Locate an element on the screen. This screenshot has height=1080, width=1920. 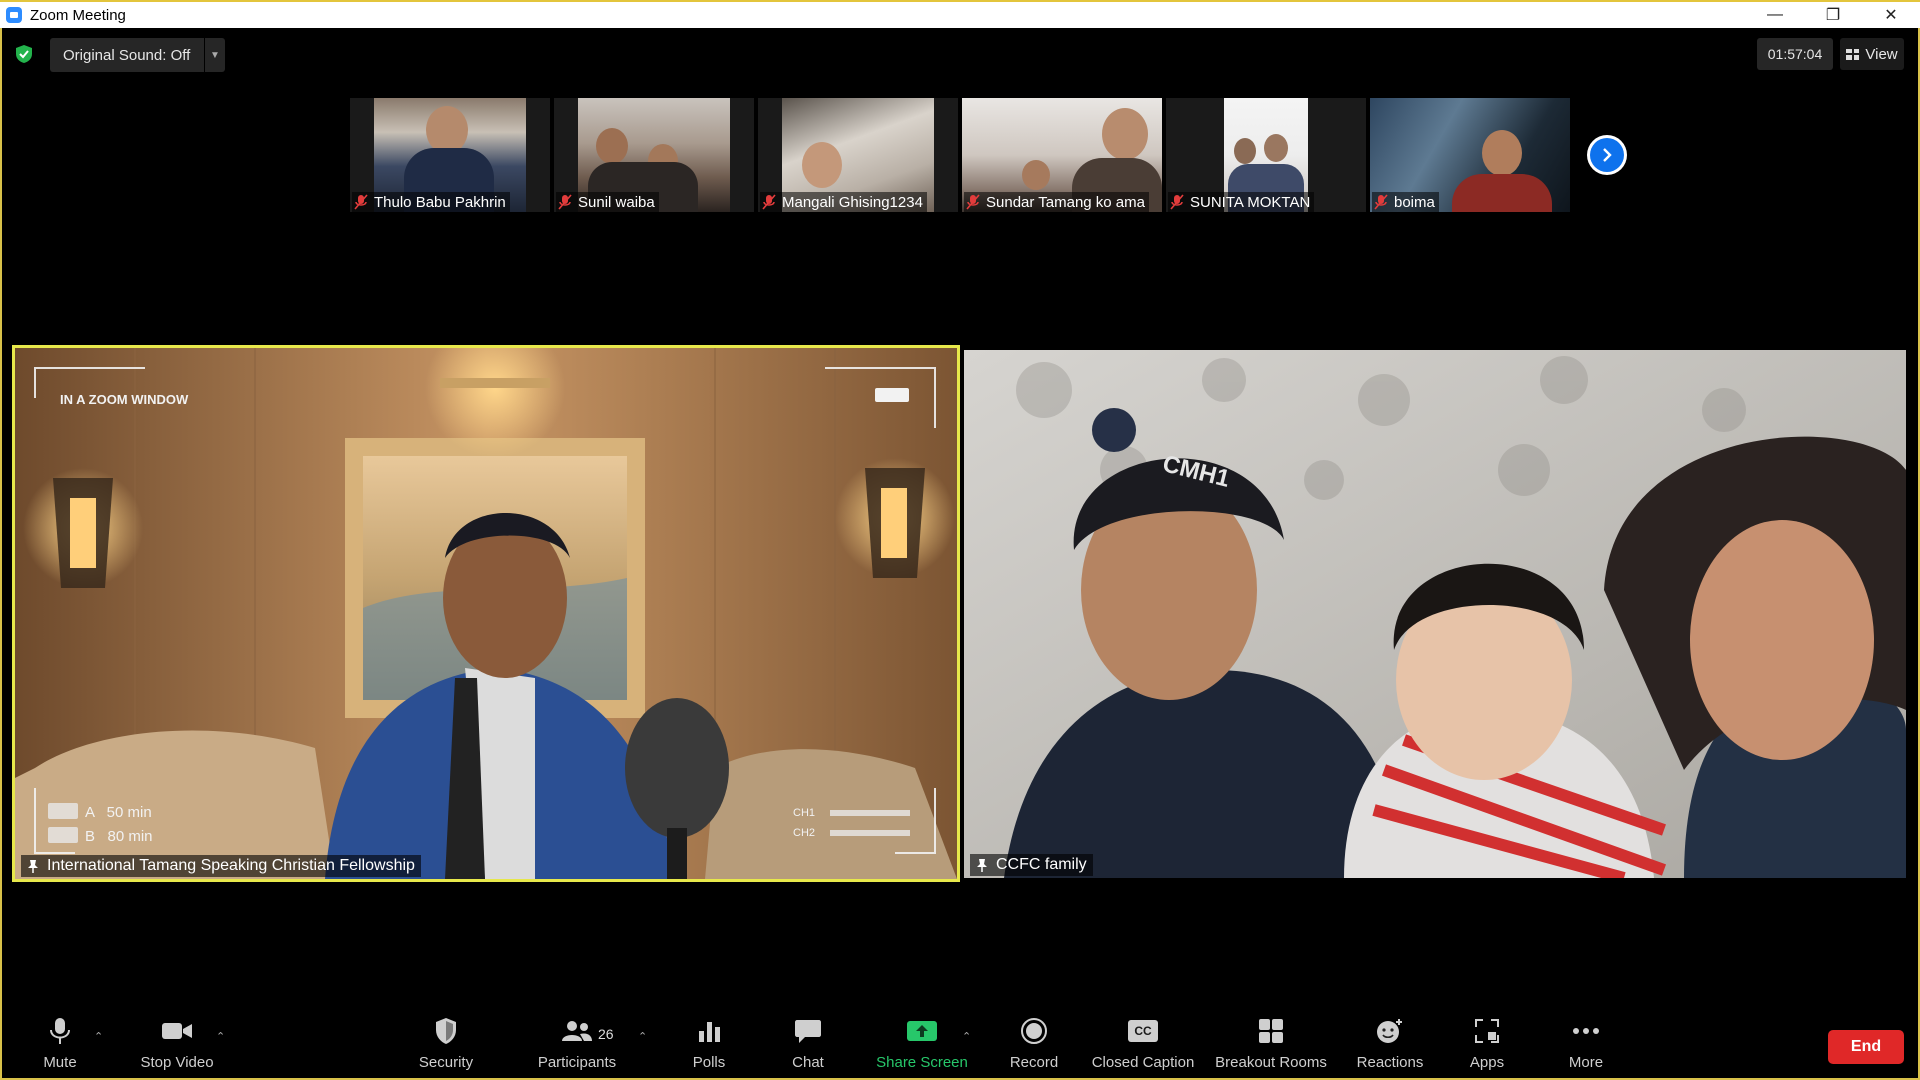
more-button: More is located at coordinates (1586, 1044).